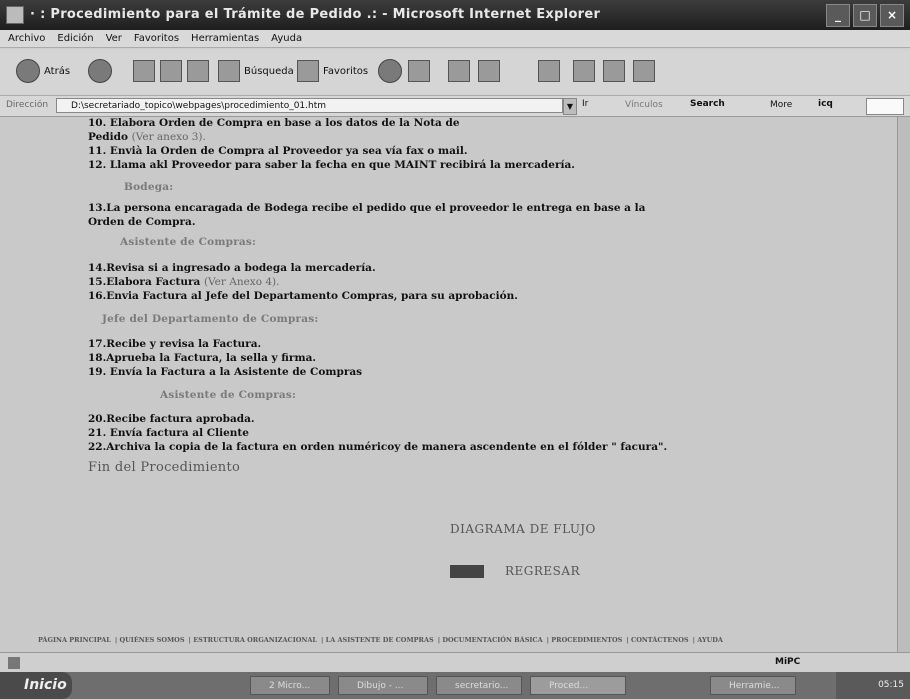  What do you see at coordinates (43, 71) in the screenshot?
I see `back-button: Atrás` at bounding box center [43, 71].